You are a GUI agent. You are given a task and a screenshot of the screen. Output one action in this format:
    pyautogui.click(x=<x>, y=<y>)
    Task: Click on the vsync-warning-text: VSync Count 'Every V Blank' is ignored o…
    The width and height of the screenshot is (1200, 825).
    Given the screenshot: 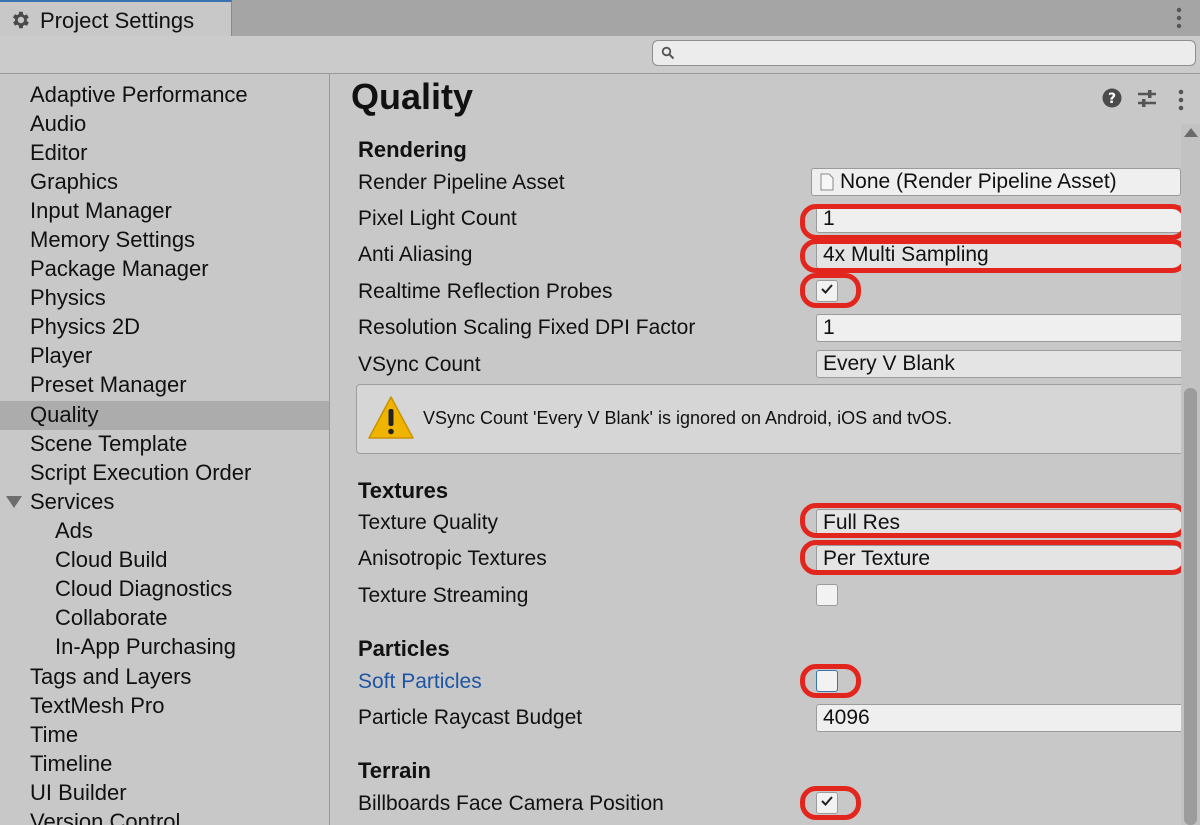 What is the action you would take?
    pyautogui.click(x=688, y=418)
    